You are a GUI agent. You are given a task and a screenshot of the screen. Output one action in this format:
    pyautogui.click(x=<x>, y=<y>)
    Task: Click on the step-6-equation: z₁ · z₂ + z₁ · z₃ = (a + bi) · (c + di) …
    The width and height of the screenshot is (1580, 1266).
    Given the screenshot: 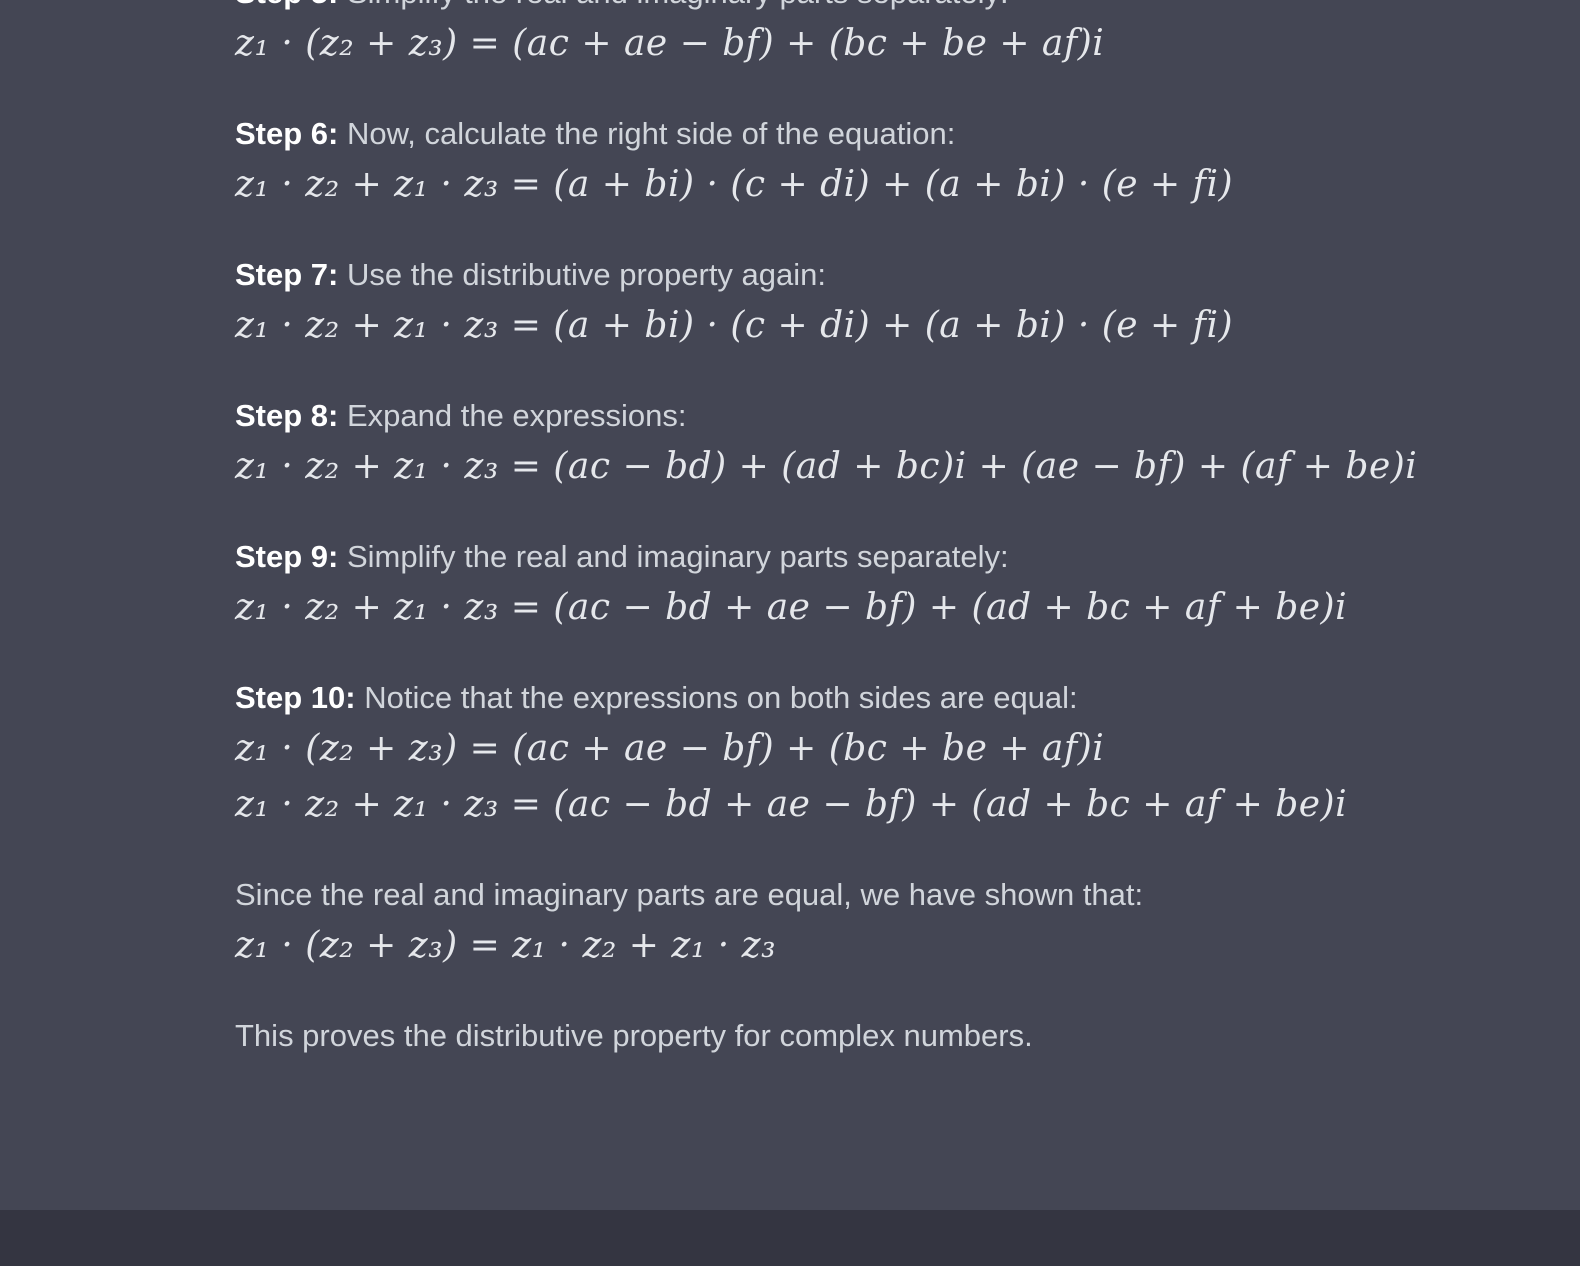 What is the action you would take?
    pyautogui.click(x=734, y=184)
    